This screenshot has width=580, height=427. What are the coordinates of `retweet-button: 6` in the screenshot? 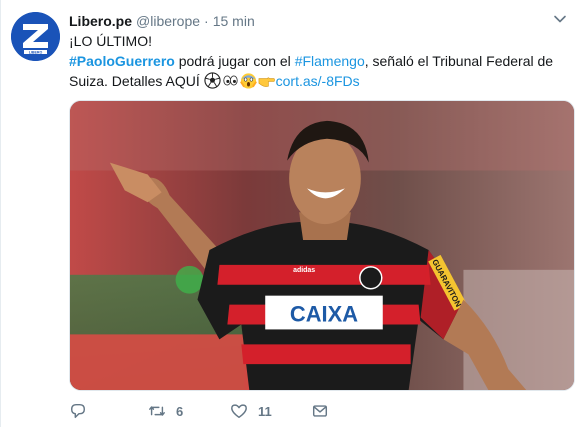 It's located at (165, 411).